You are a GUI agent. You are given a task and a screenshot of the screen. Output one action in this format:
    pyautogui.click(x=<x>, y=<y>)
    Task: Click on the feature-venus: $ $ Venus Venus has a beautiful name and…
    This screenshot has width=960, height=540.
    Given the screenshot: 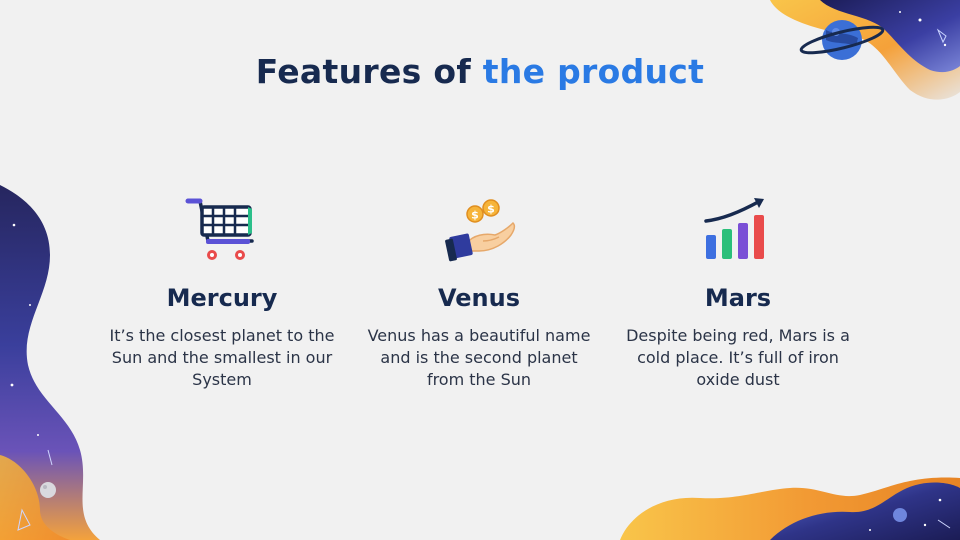 What is the action you would take?
    pyautogui.click(x=479, y=293)
    